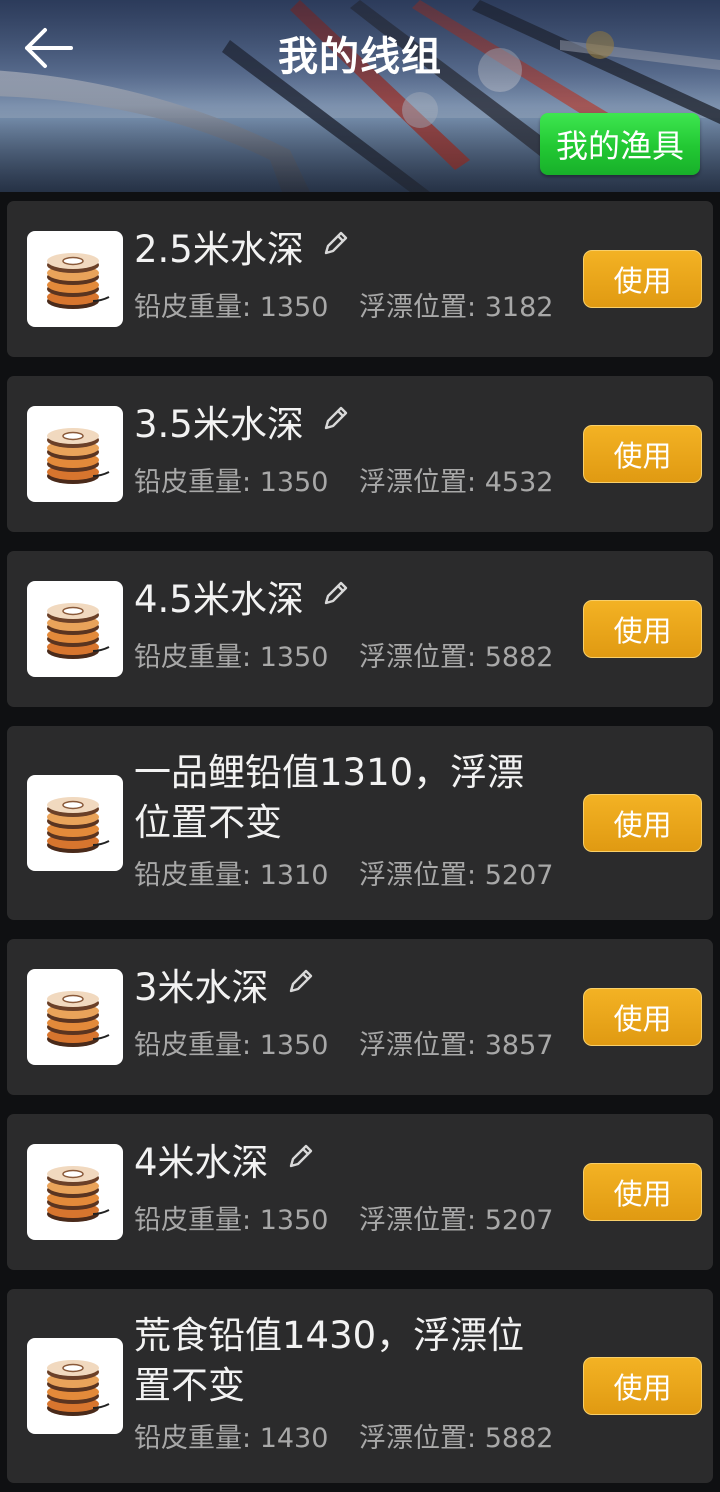 The height and width of the screenshot is (1492, 720). I want to click on float-value: 3182, so click(519, 307).